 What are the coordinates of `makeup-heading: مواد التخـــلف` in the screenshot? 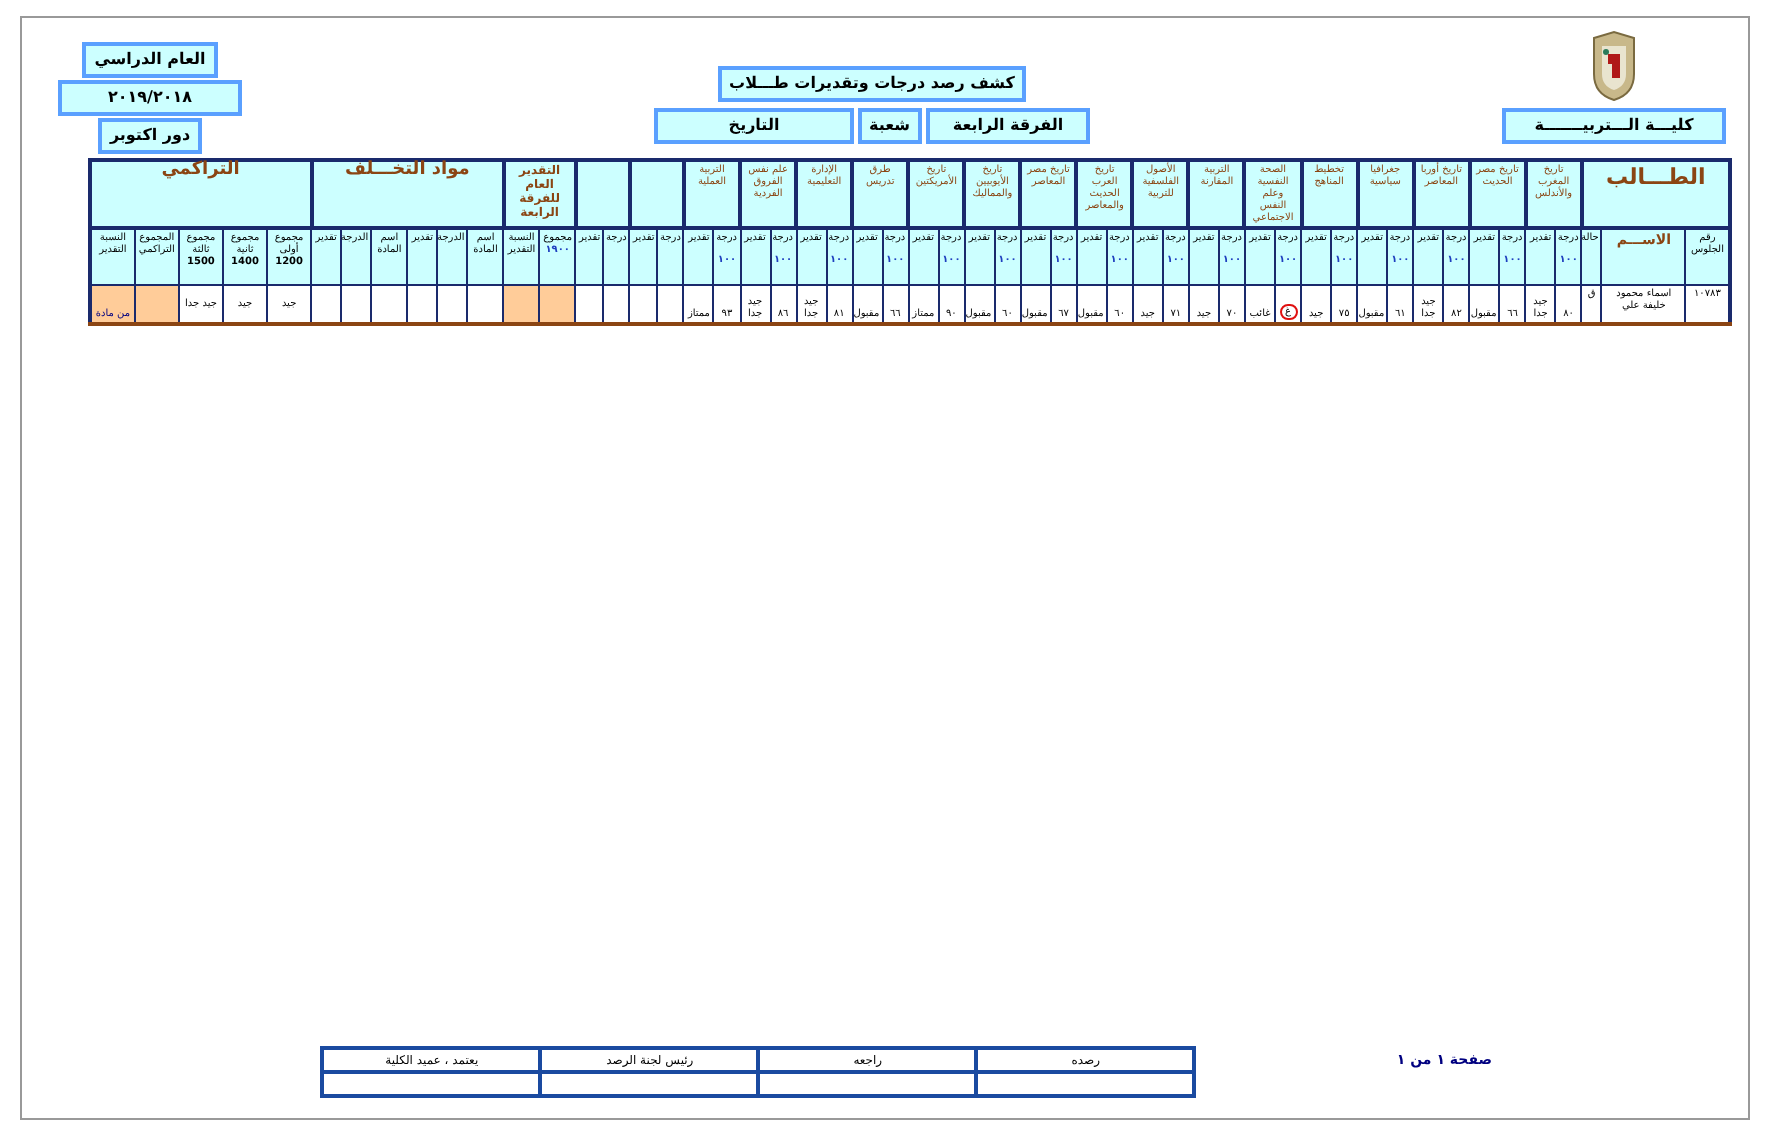 It's located at (407, 170).